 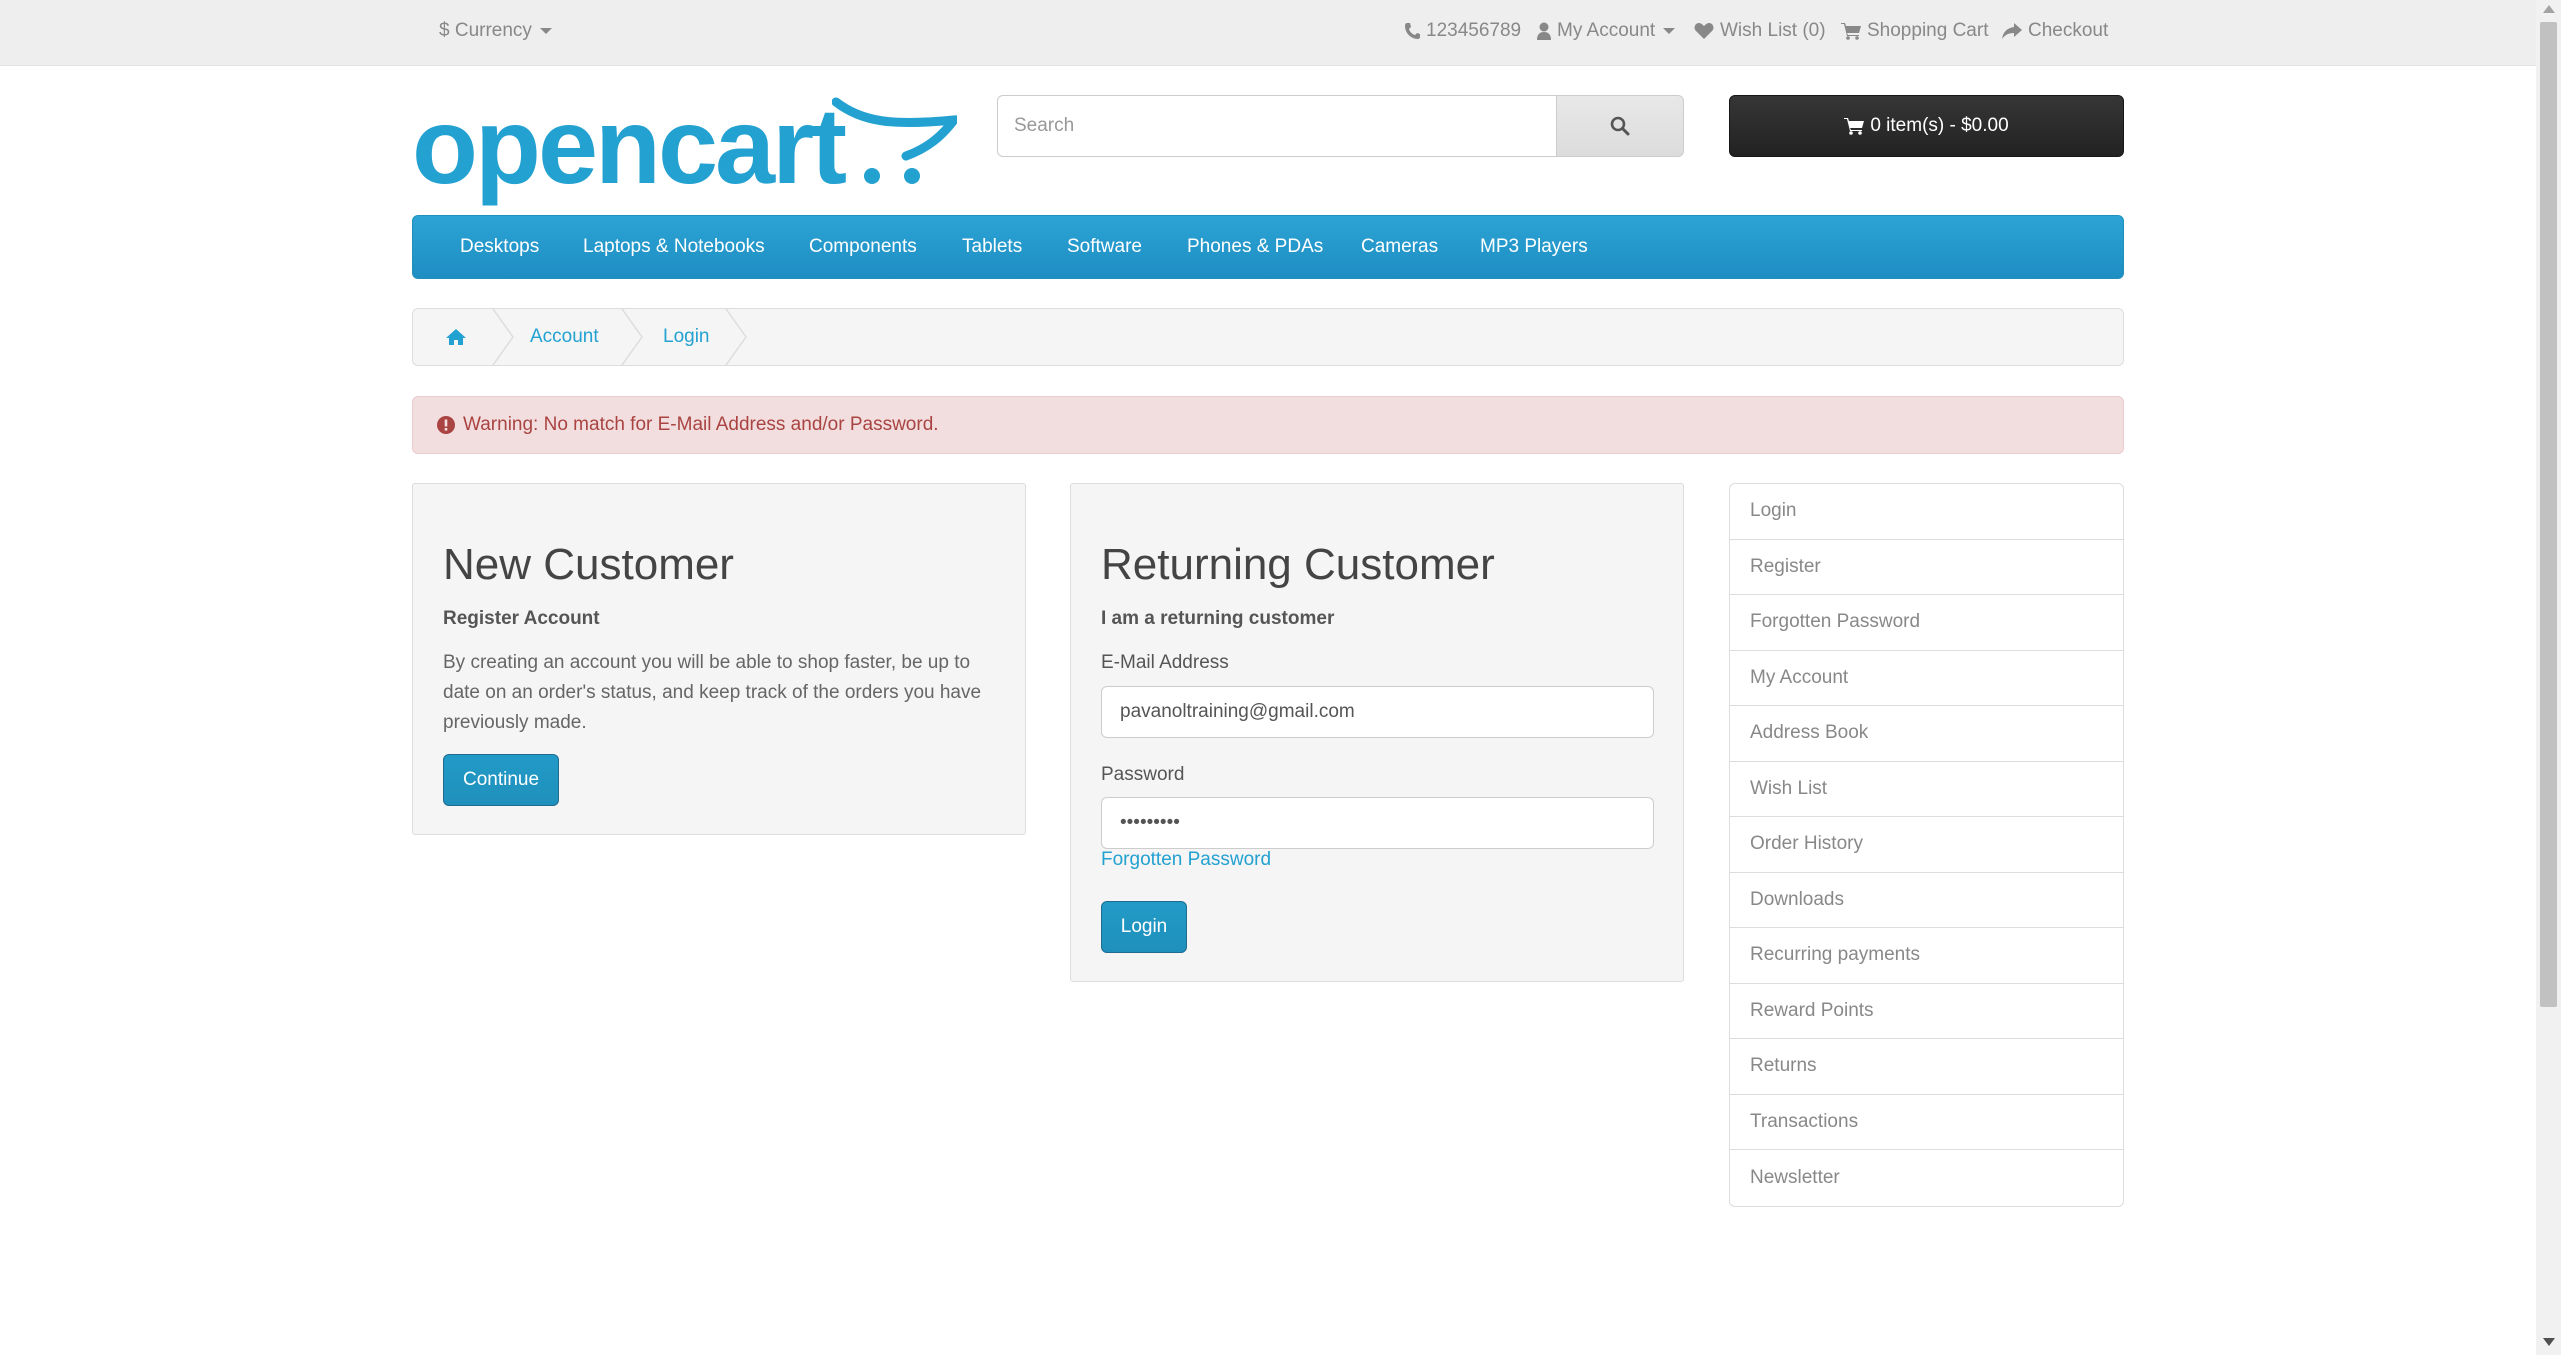 What do you see at coordinates (564, 337) in the screenshot?
I see `breadcrumb-account: Account` at bounding box center [564, 337].